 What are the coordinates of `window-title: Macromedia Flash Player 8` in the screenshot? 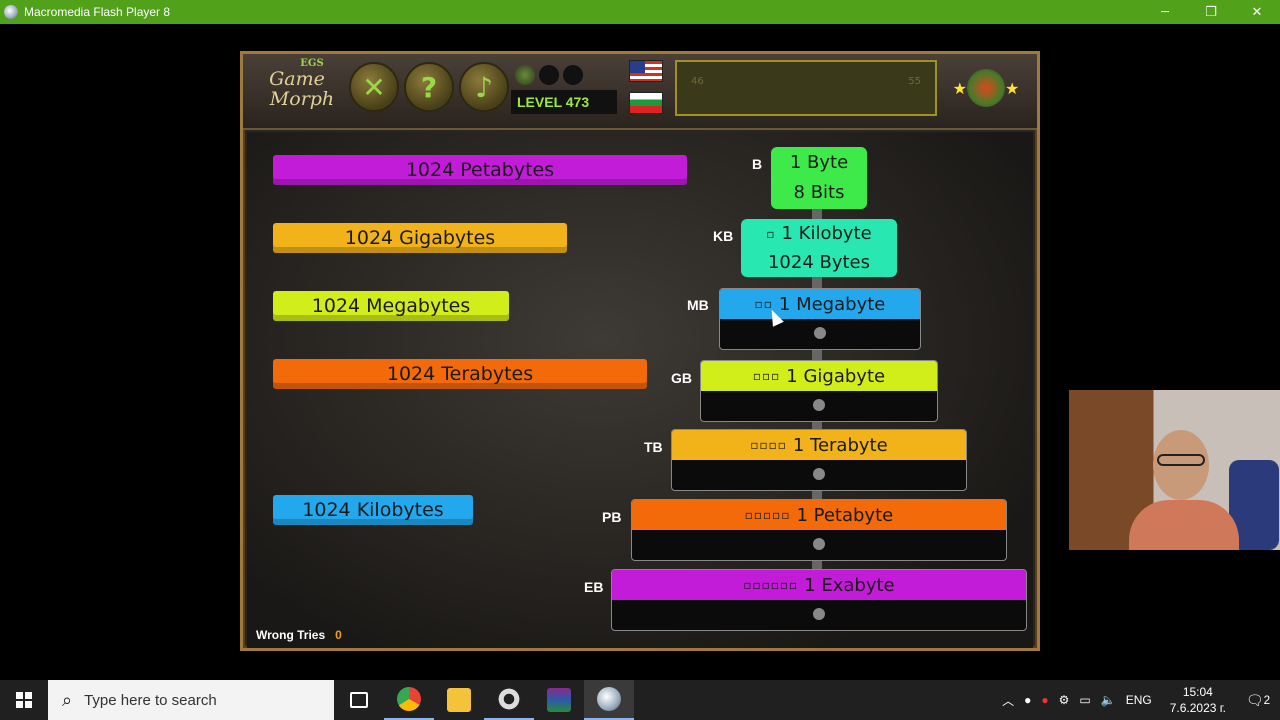 It's located at (97, 12).